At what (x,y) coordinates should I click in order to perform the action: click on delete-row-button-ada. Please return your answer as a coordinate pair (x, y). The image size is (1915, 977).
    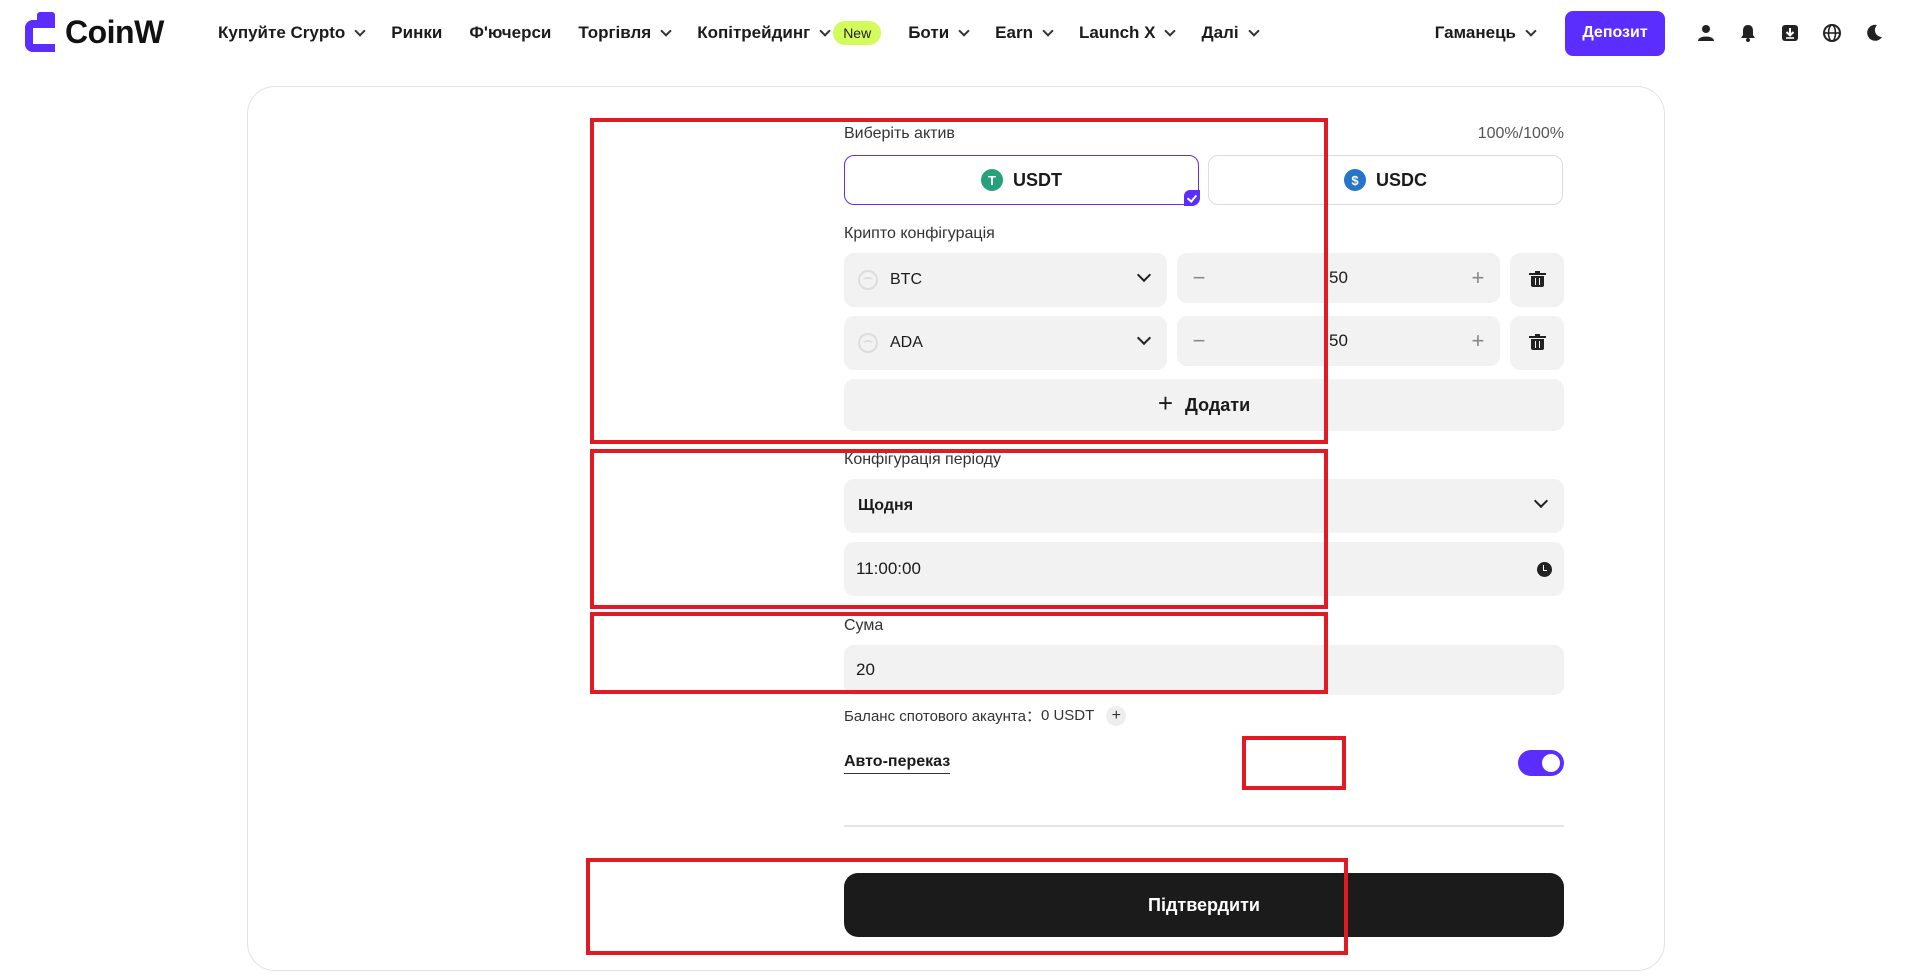
    Looking at the image, I should click on (1537, 343).